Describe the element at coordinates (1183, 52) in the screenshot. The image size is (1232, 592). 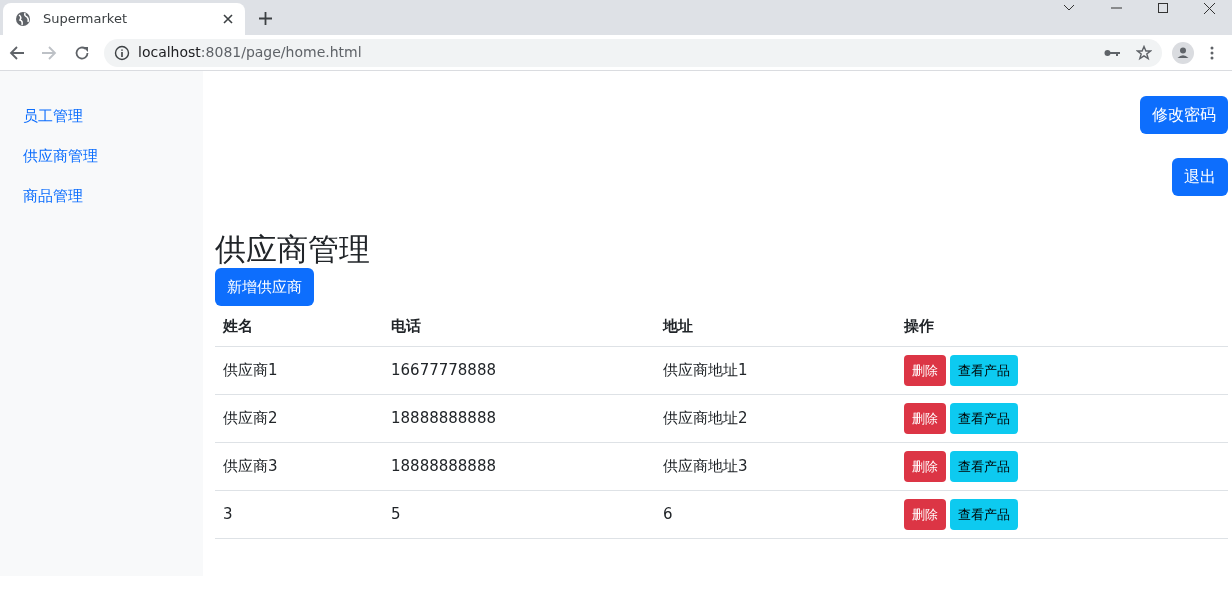
I see `profile-icon` at that location.